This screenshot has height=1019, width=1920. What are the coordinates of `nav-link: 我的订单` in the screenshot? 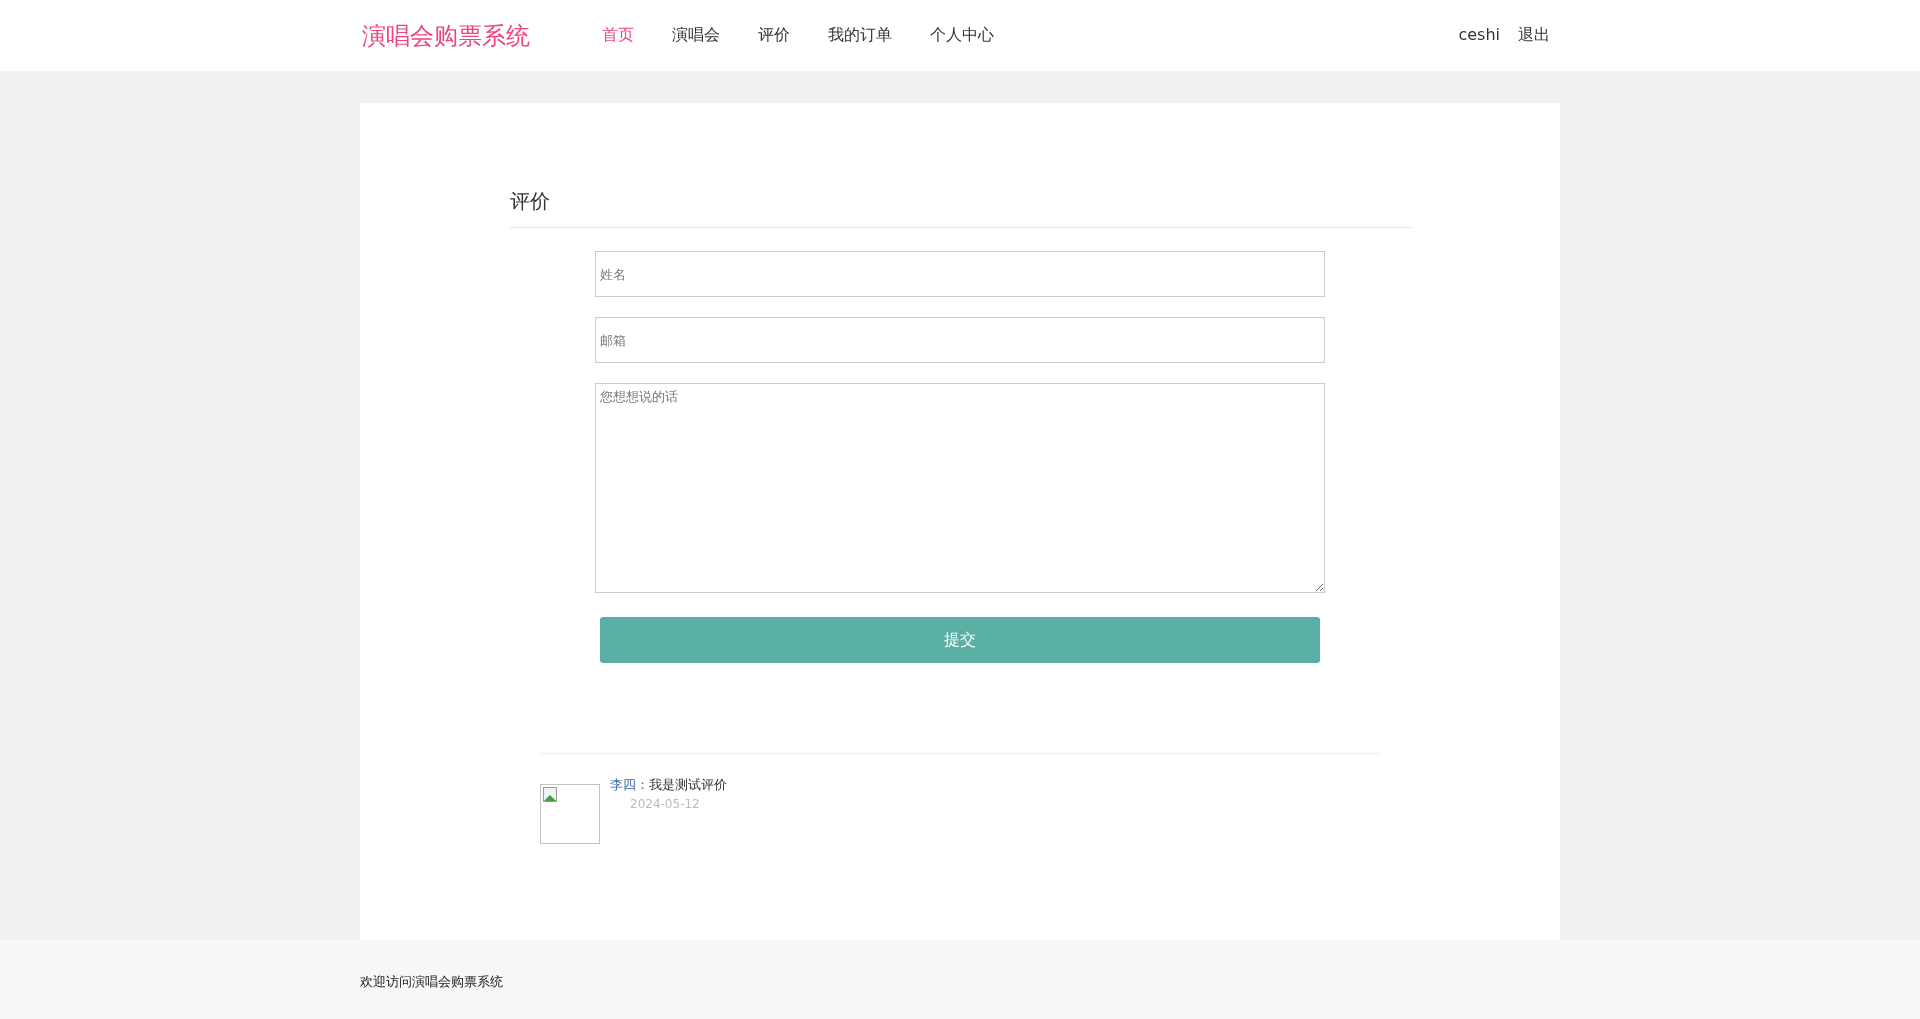 It's located at (860, 35).